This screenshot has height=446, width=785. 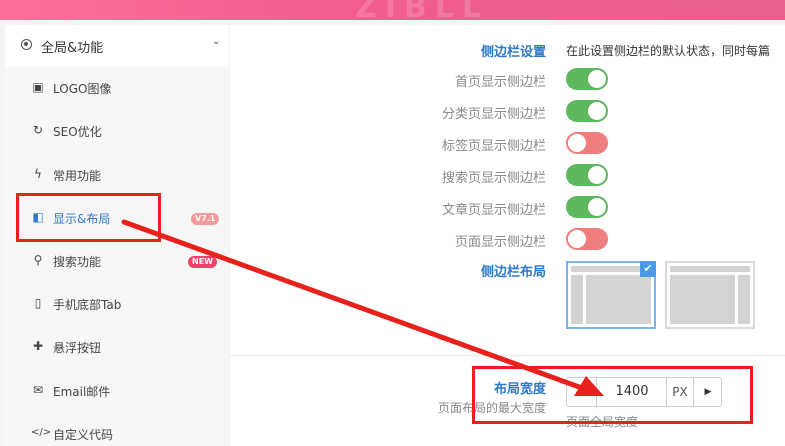 What do you see at coordinates (117, 88) in the screenshot?
I see `sidebar-item-logo: ▣ LOGO图像` at bounding box center [117, 88].